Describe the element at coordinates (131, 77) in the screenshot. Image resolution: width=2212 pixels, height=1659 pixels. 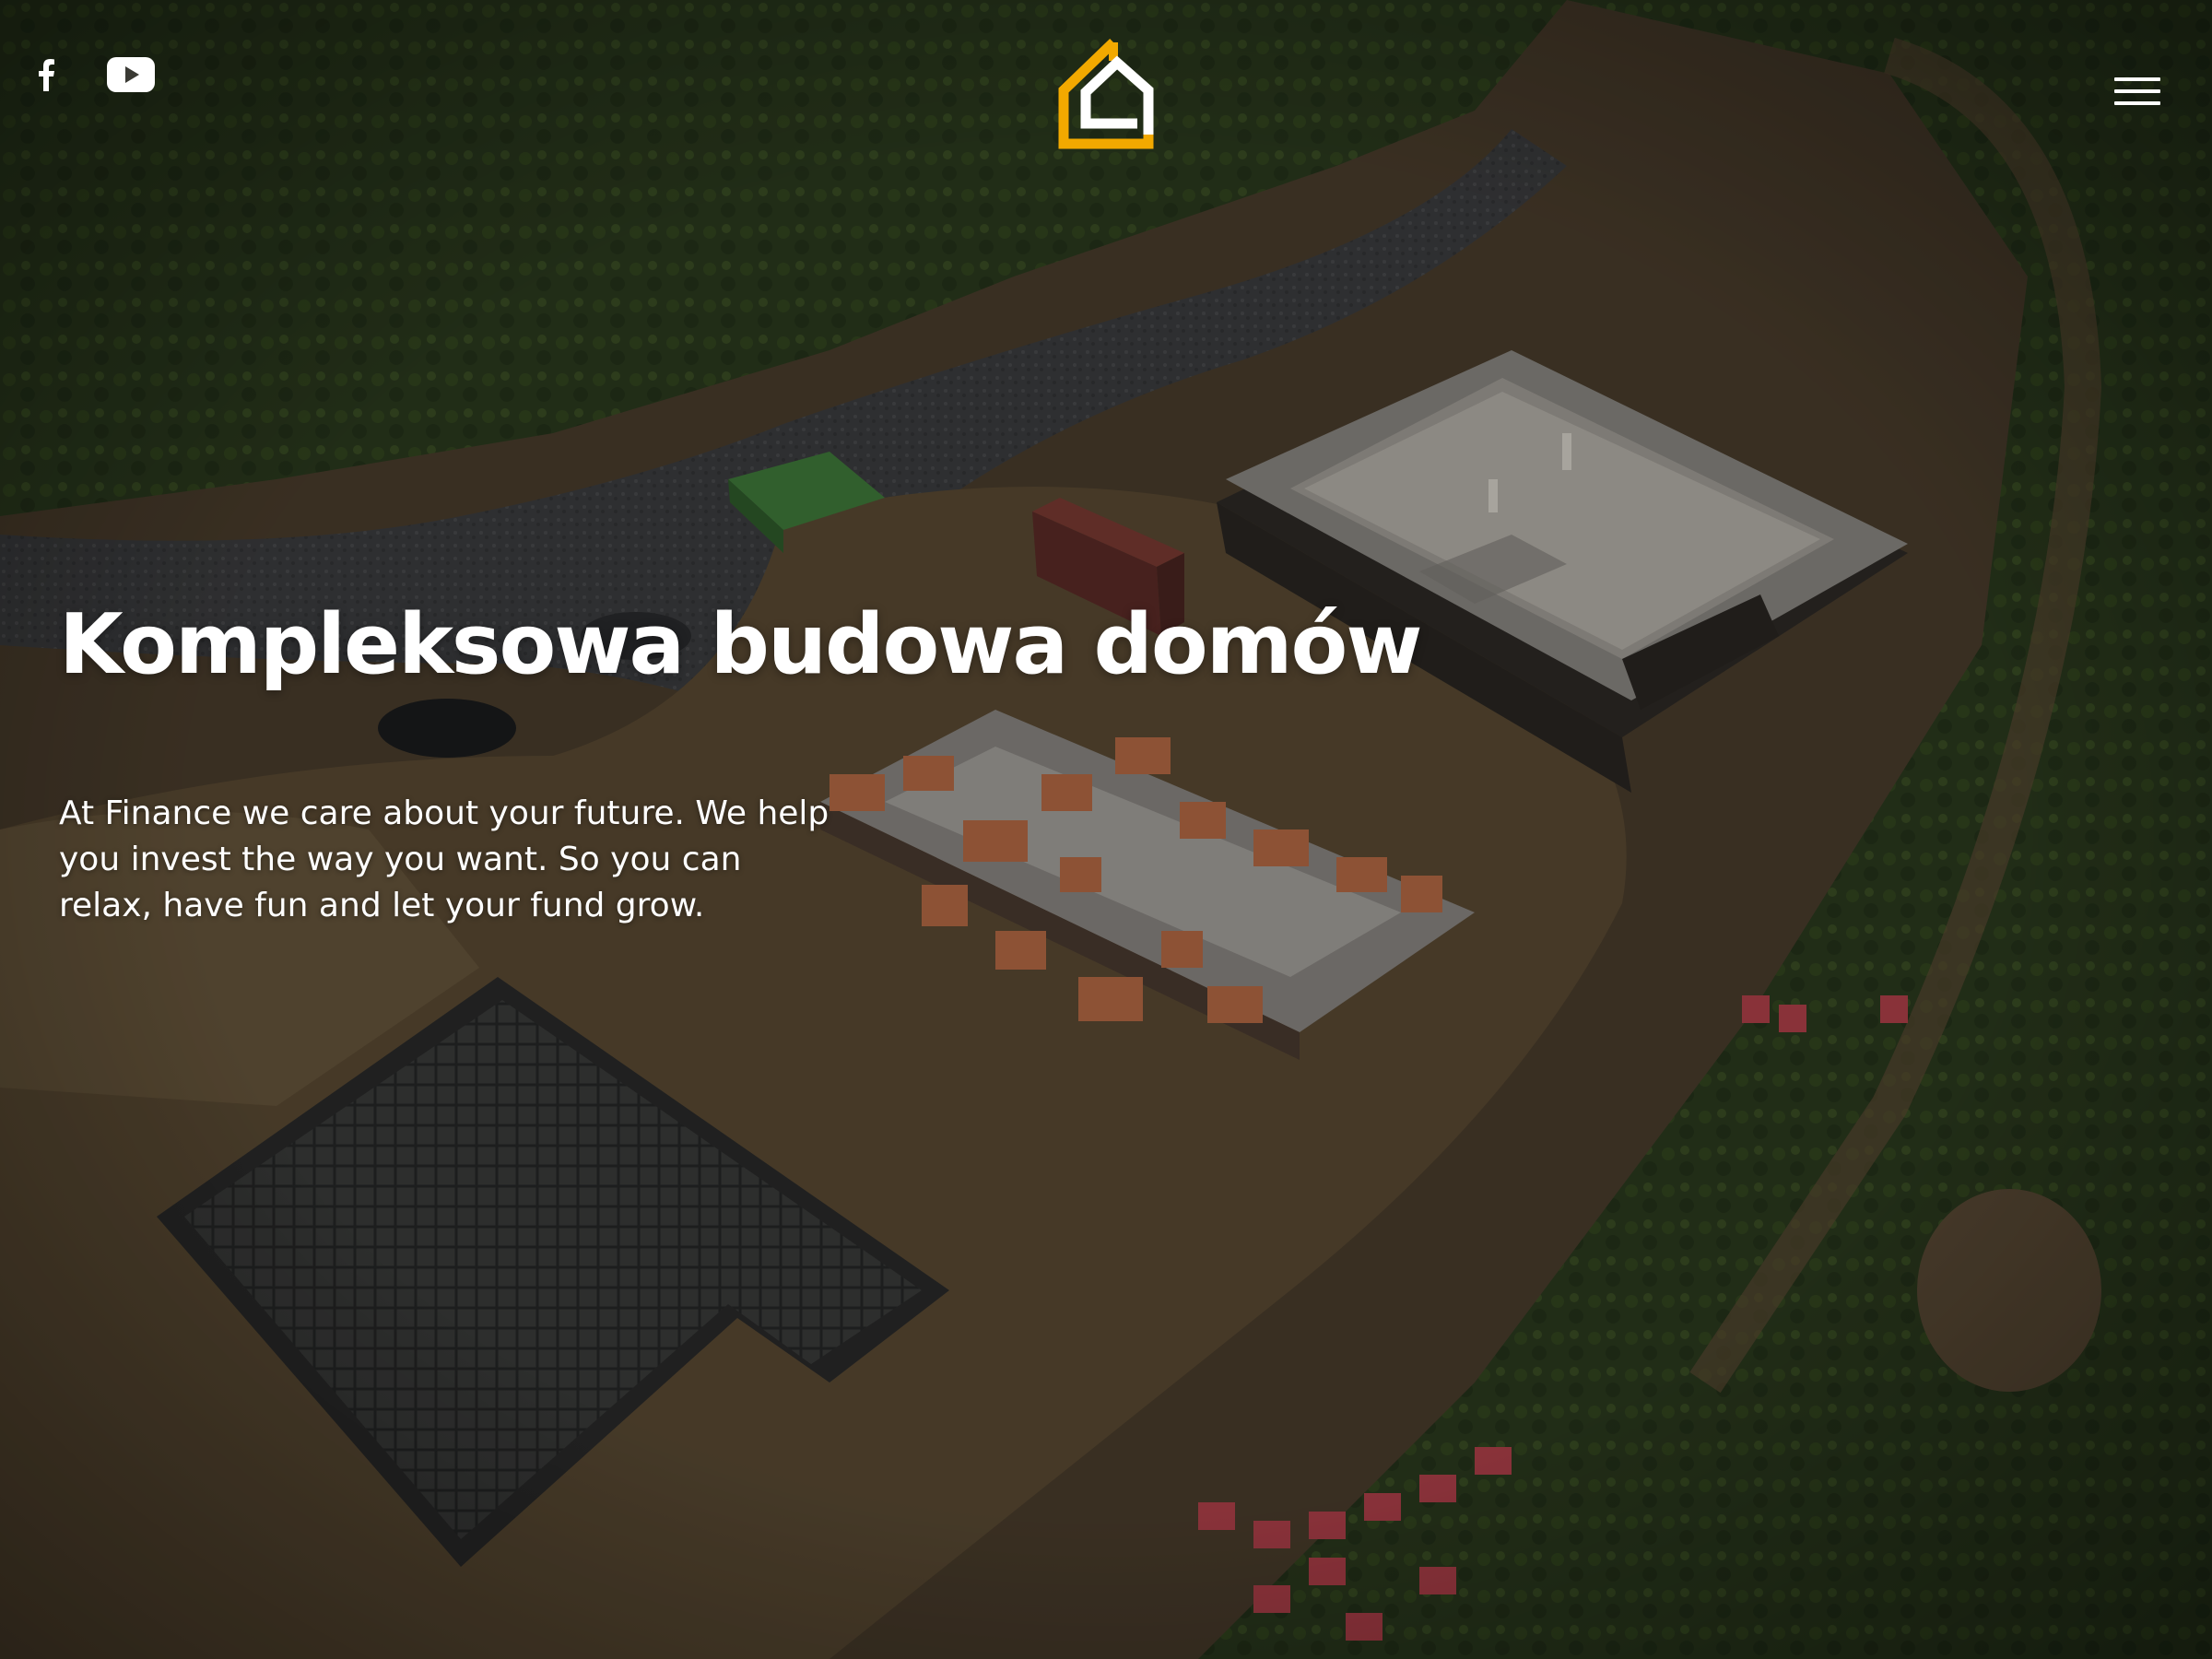
I see `youtube-icon` at that location.